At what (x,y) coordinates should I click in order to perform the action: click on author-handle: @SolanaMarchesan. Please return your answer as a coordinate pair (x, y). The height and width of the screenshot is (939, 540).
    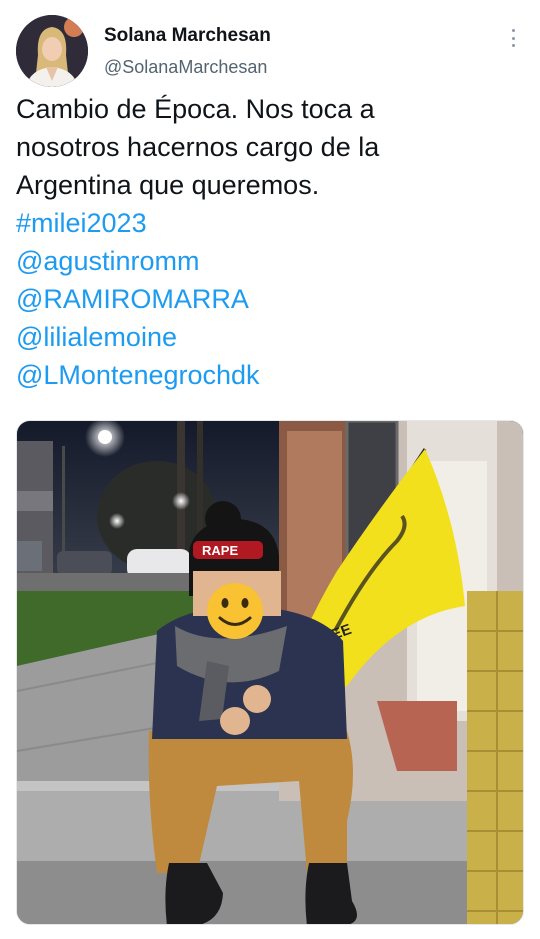
    Looking at the image, I should click on (185, 67).